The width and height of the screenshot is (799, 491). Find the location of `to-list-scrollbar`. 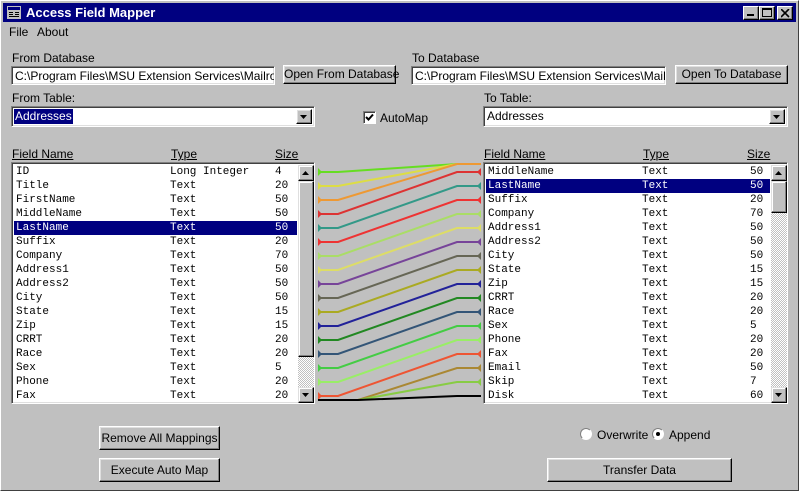

to-list-scrollbar is located at coordinates (779, 284).